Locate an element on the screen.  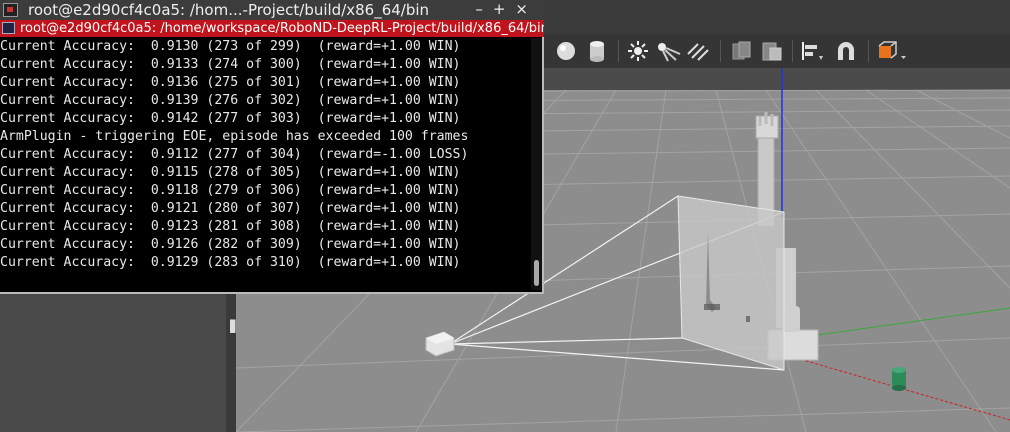
window-controls: –+× is located at coordinates (506, 9).